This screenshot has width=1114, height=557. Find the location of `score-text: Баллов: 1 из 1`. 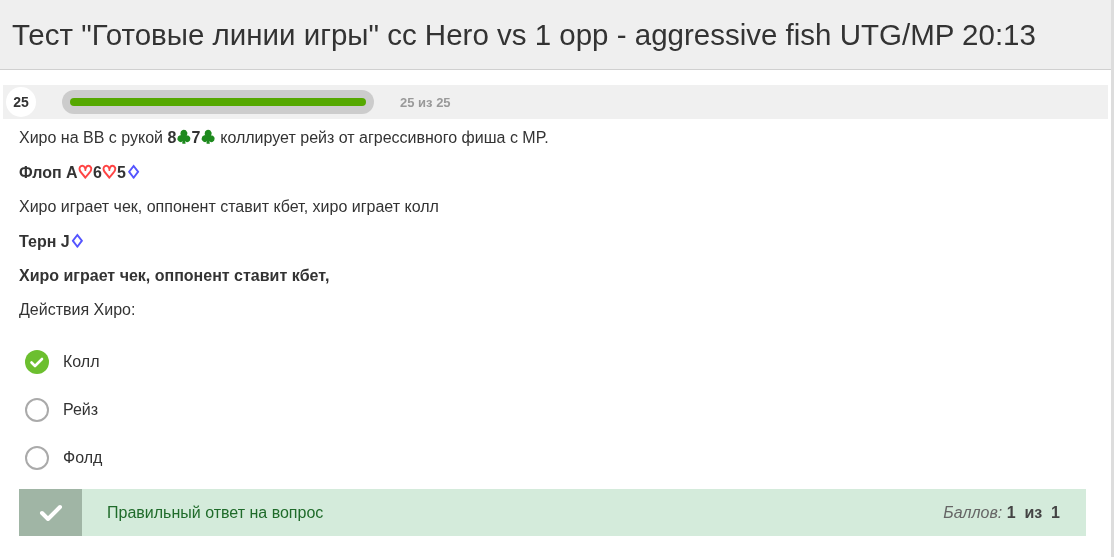

score-text: Баллов: 1 из 1 is located at coordinates (1001, 512).